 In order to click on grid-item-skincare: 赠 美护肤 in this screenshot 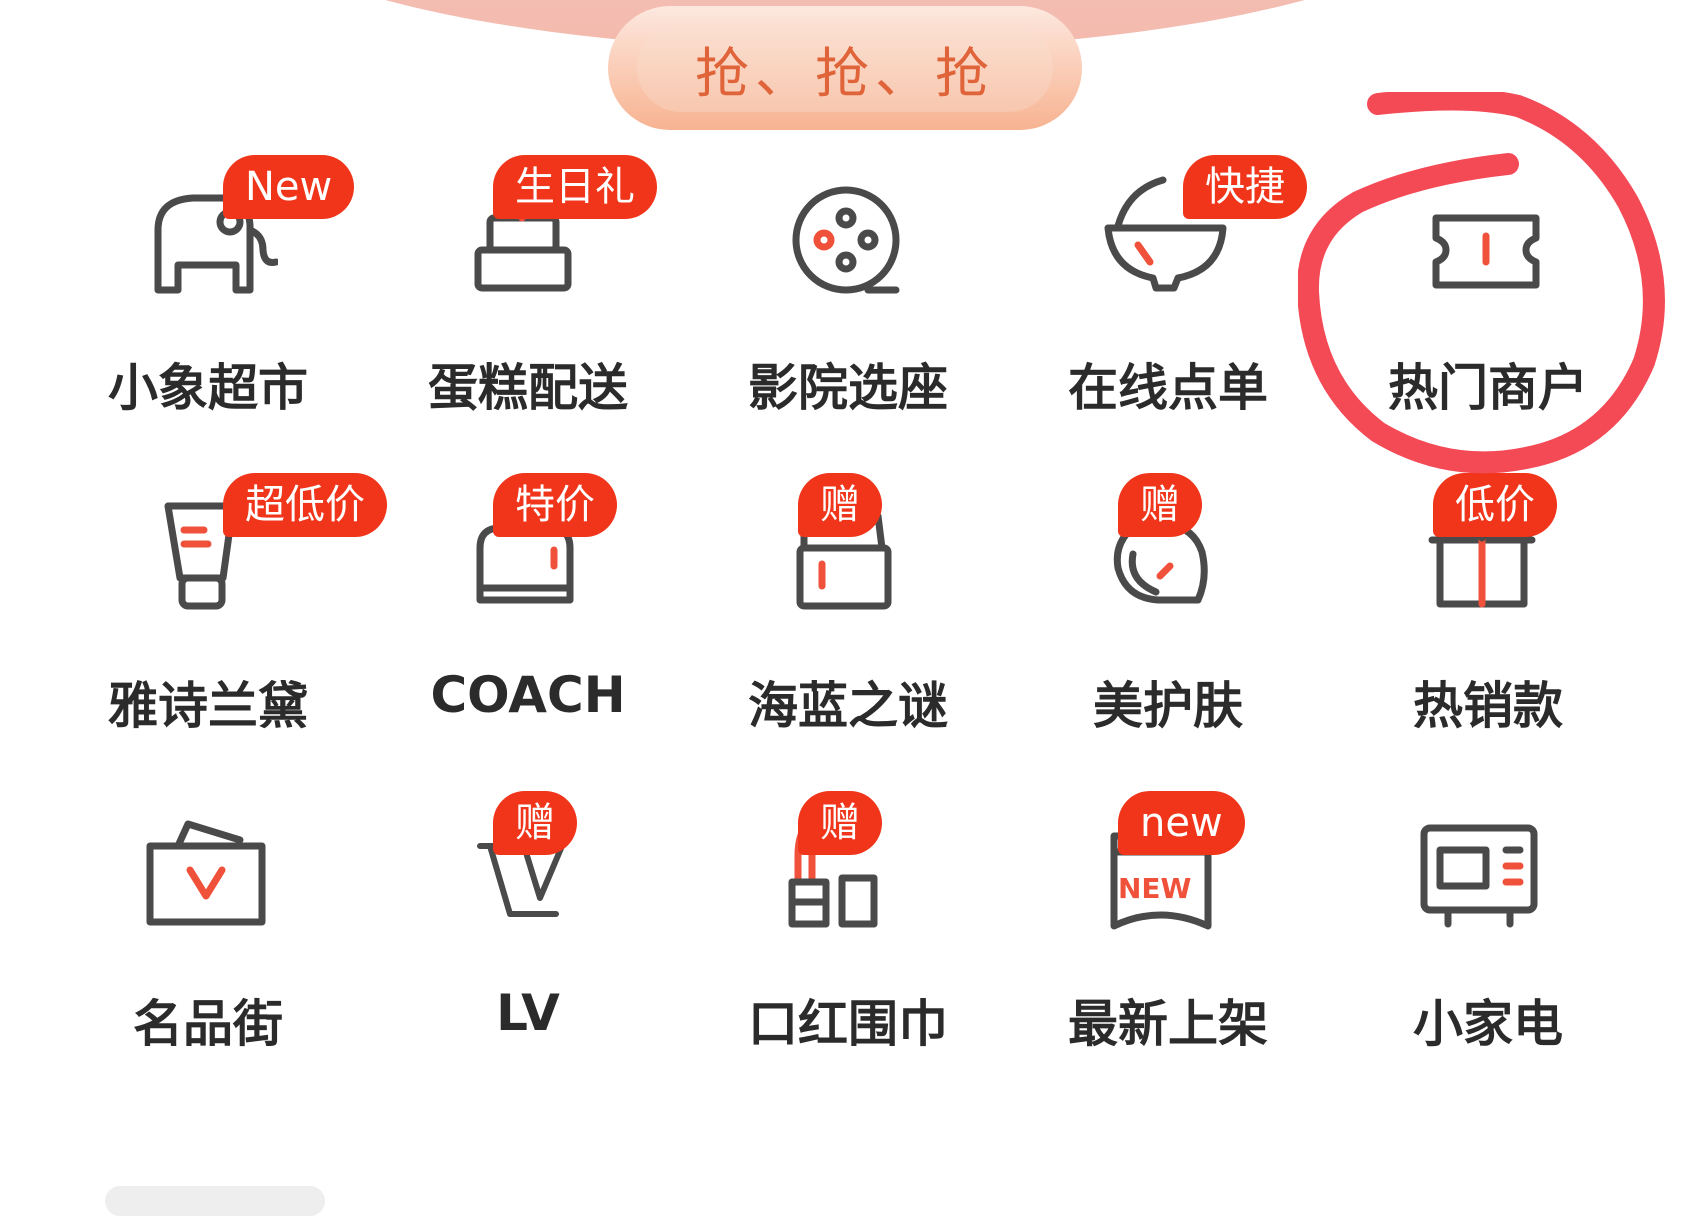, I will do `click(1168, 526)`.